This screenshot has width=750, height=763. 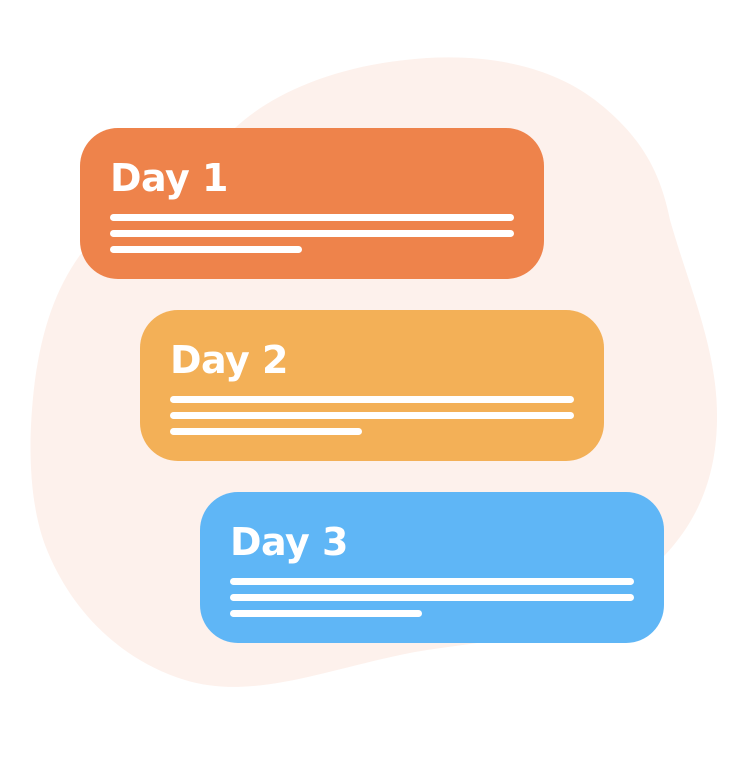 I want to click on day-card-title: Day 2, so click(x=229, y=360).